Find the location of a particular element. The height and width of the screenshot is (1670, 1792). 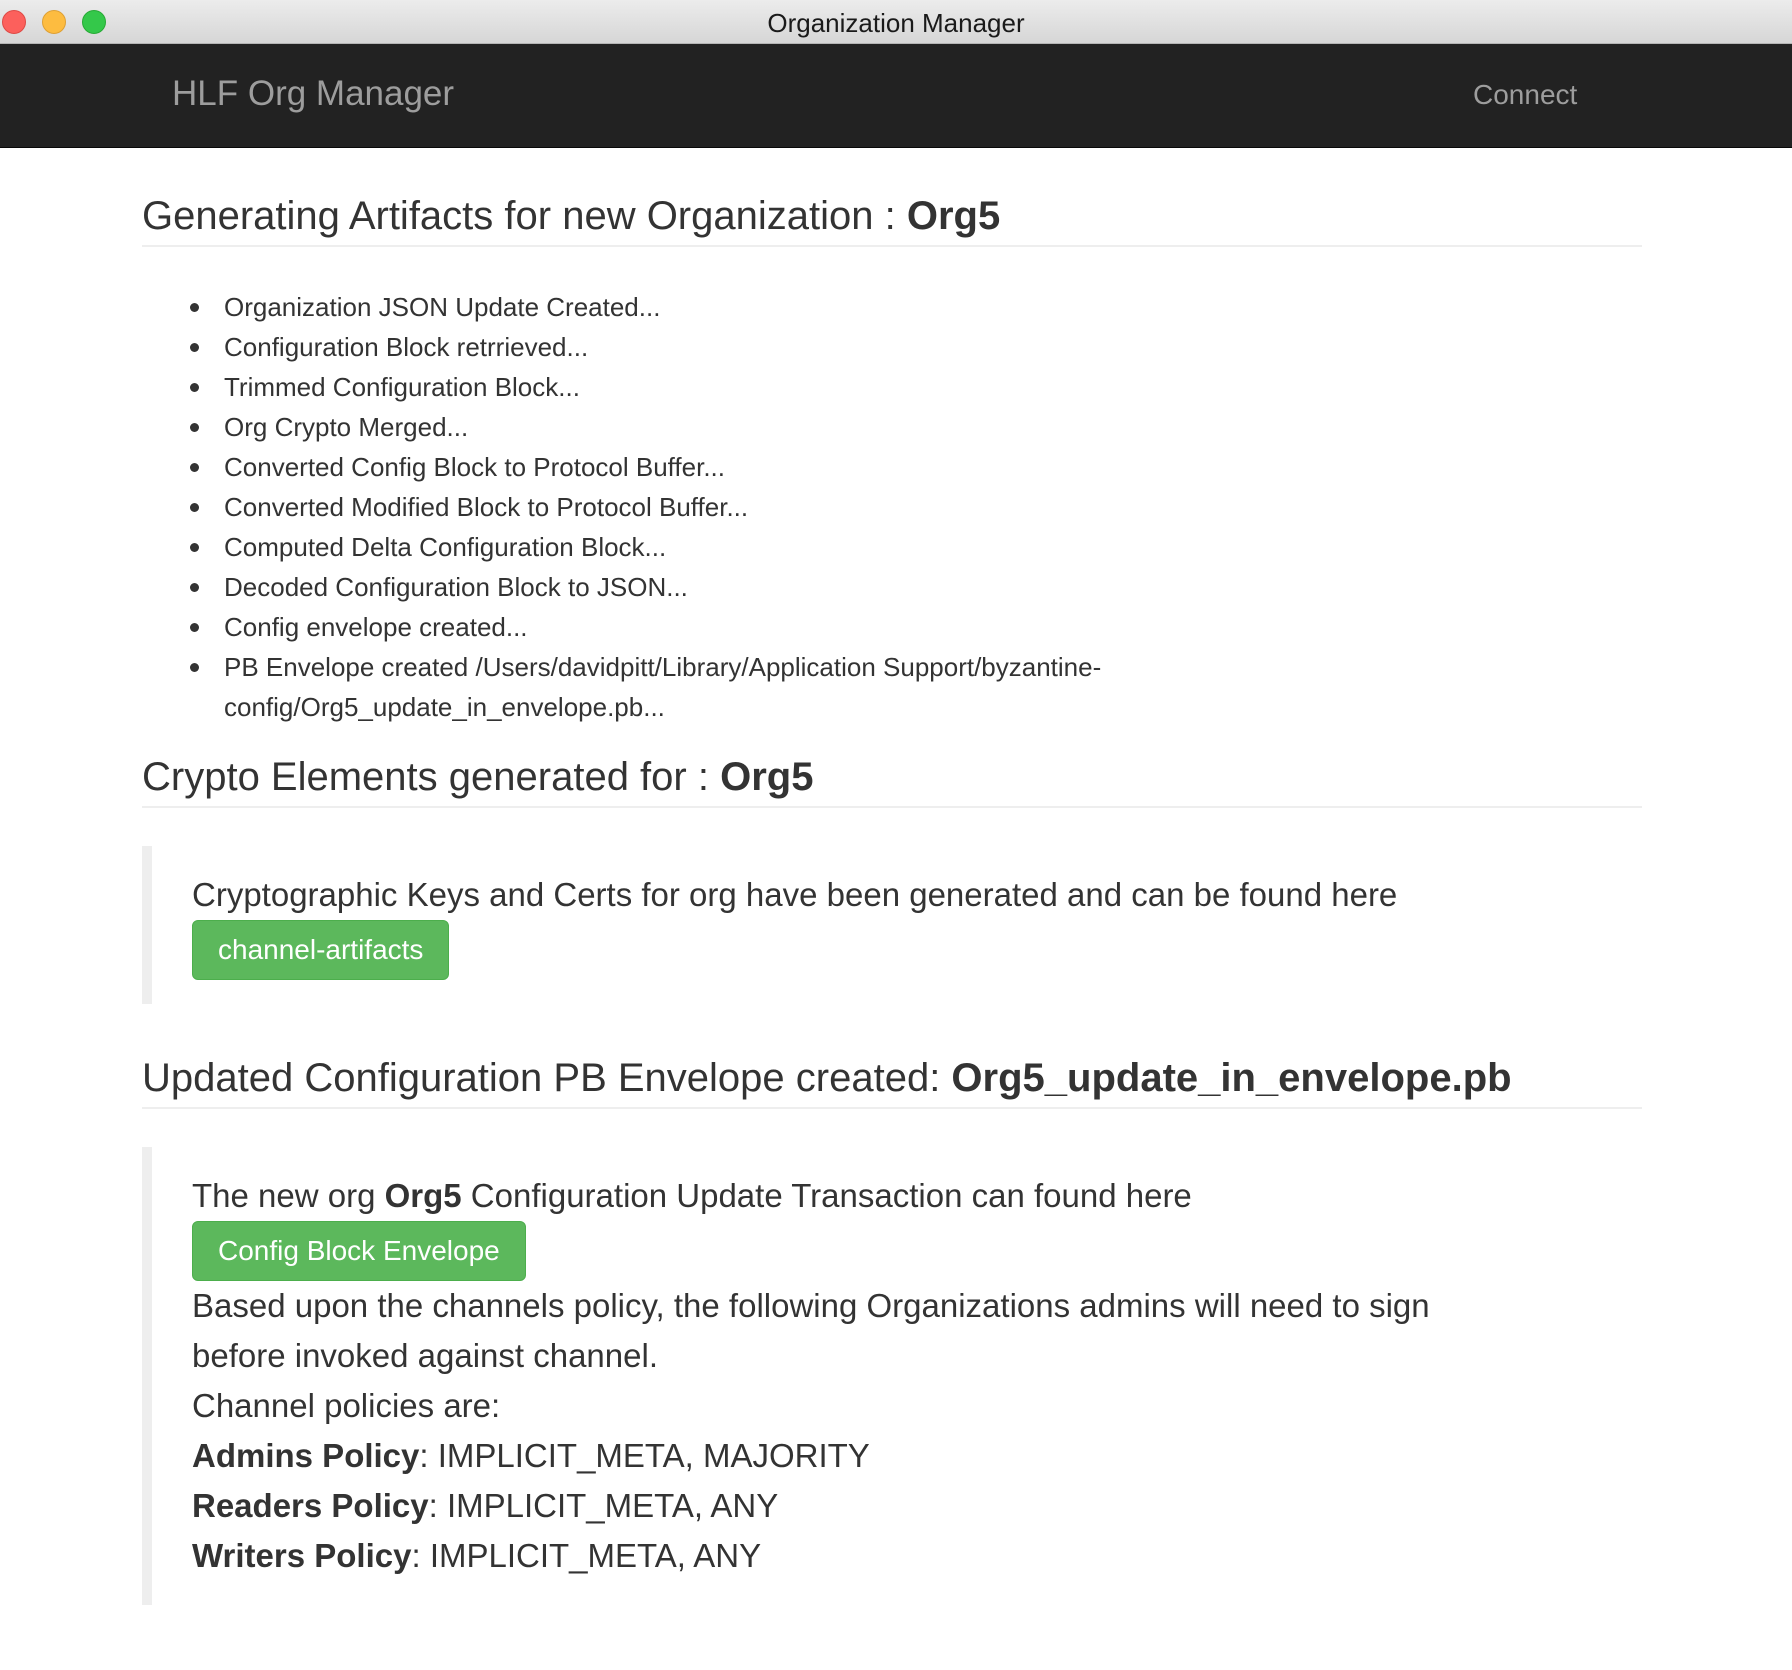

navbar: HLF Org Manager Connect is located at coordinates (896, 96).